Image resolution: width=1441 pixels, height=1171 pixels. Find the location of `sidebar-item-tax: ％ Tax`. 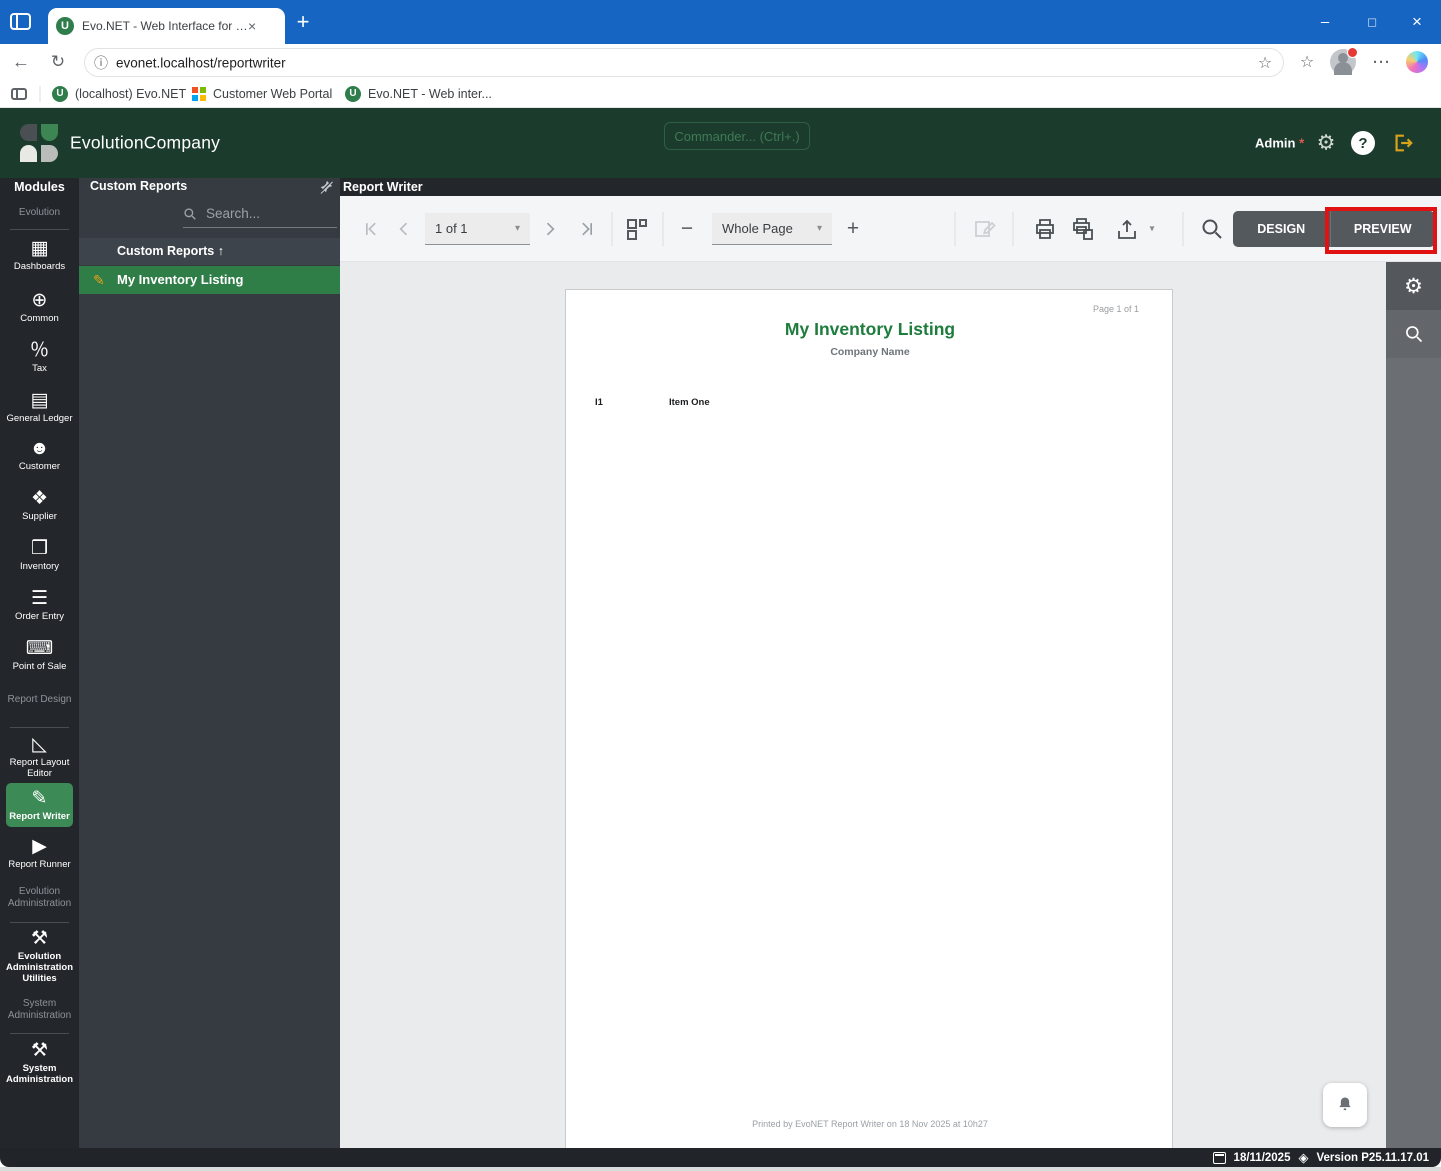

sidebar-item-tax: ％ Tax is located at coordinates (39, 357).